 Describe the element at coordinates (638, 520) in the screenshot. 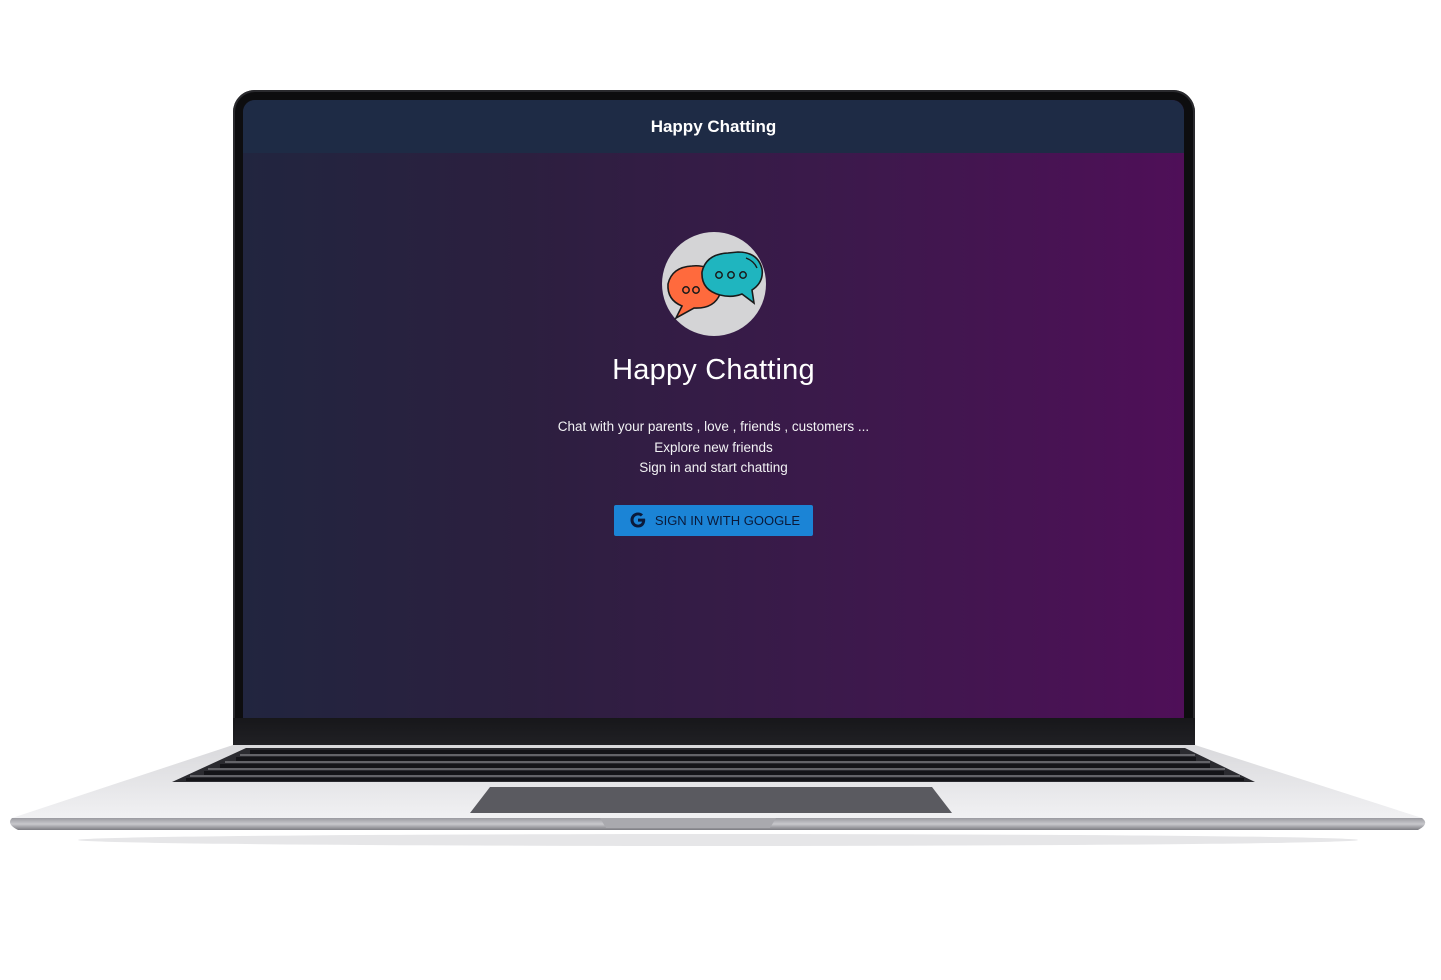

I see `google-g-icon` at that location.